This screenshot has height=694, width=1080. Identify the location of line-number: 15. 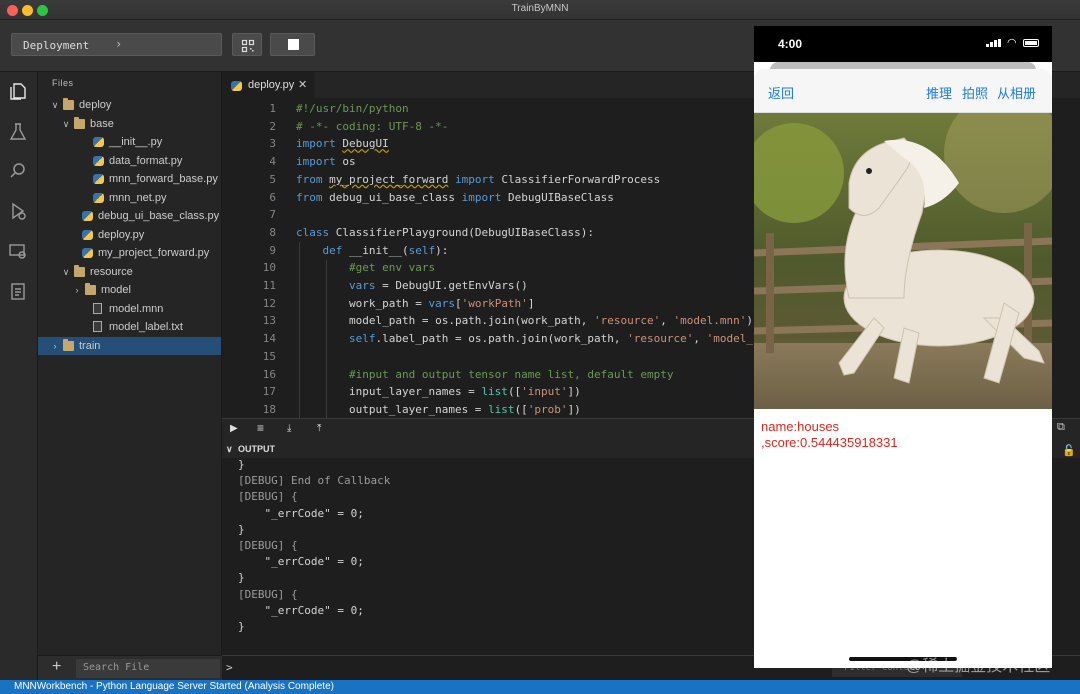
(269, 356).